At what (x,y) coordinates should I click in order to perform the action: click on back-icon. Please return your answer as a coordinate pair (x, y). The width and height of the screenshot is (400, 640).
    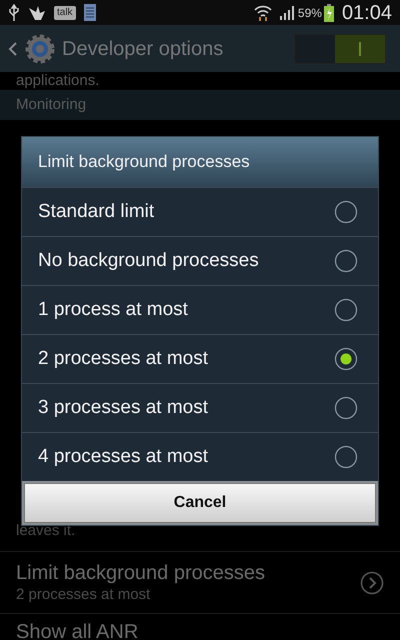
    Looking at the image, I should click on (13, 48).